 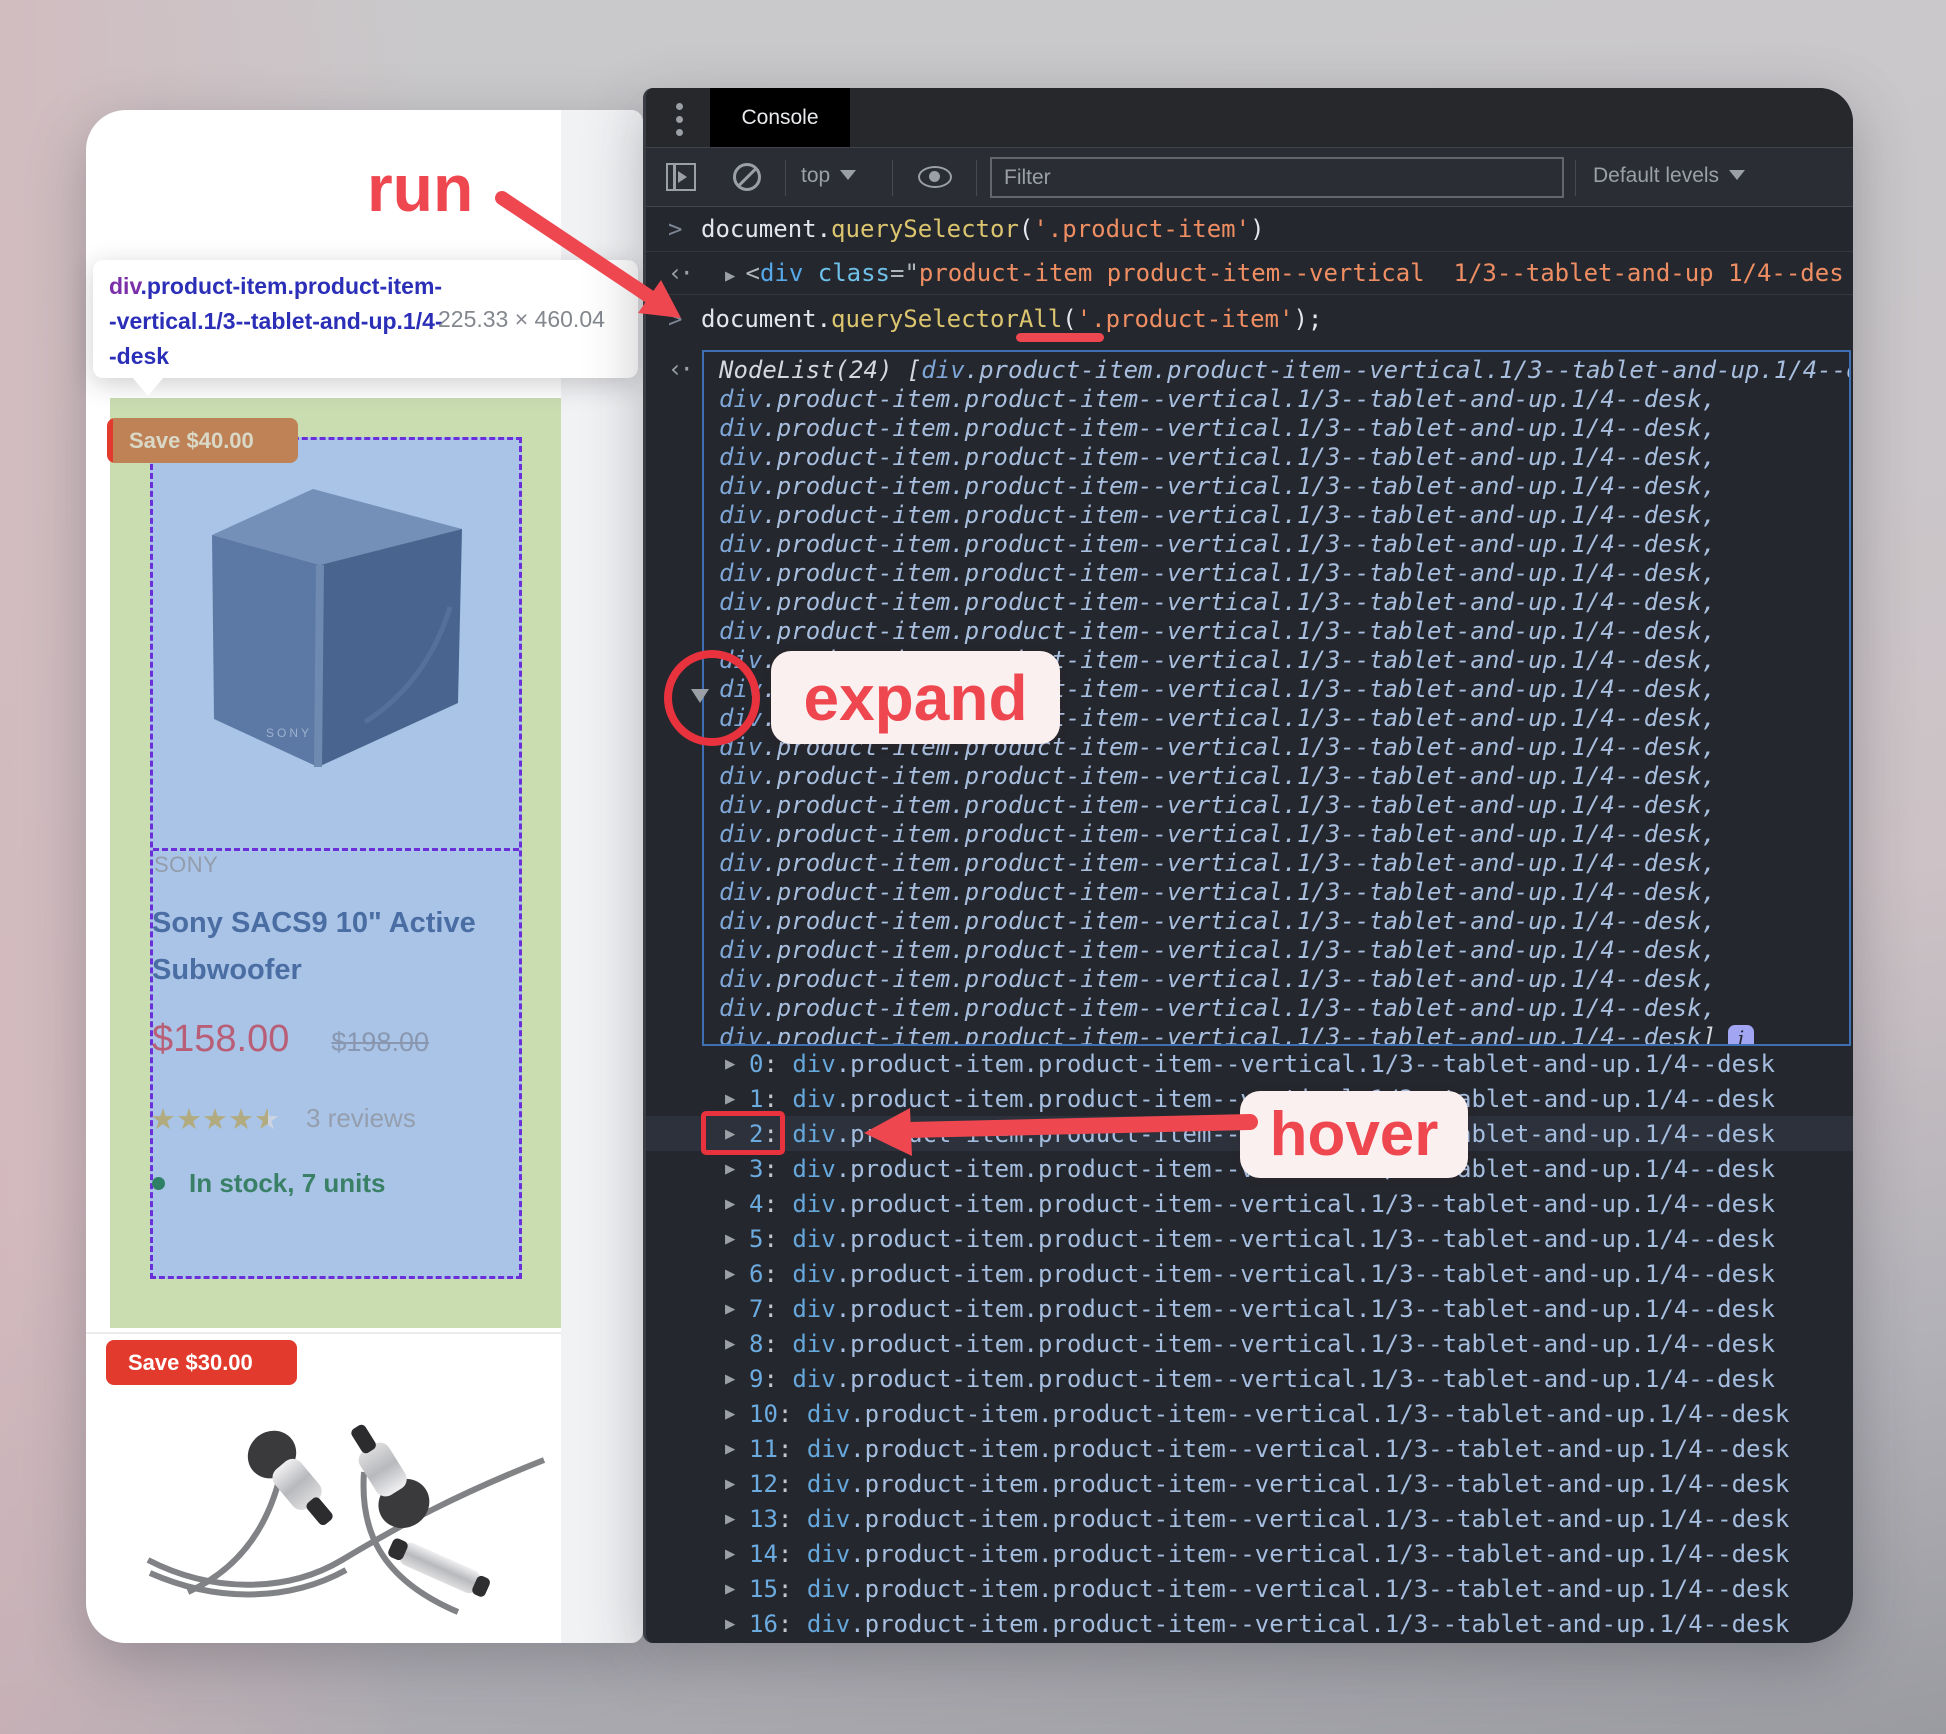 I want to click on sale-price: $158.00, so click(x=221, y=1039).